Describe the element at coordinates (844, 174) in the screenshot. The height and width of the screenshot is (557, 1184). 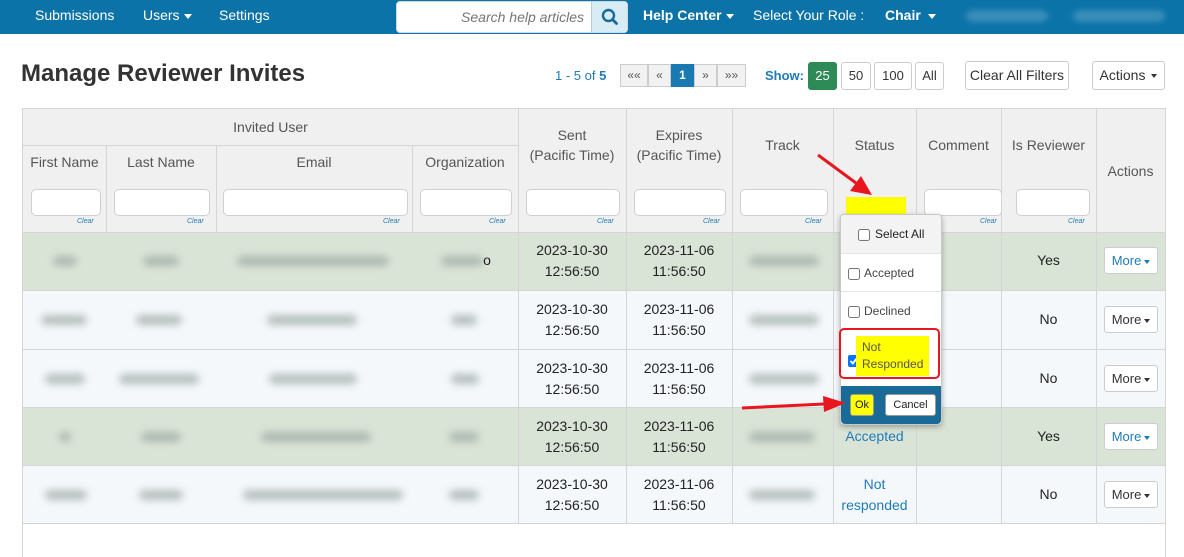
I see `arrow-to-status-filter` at that location.